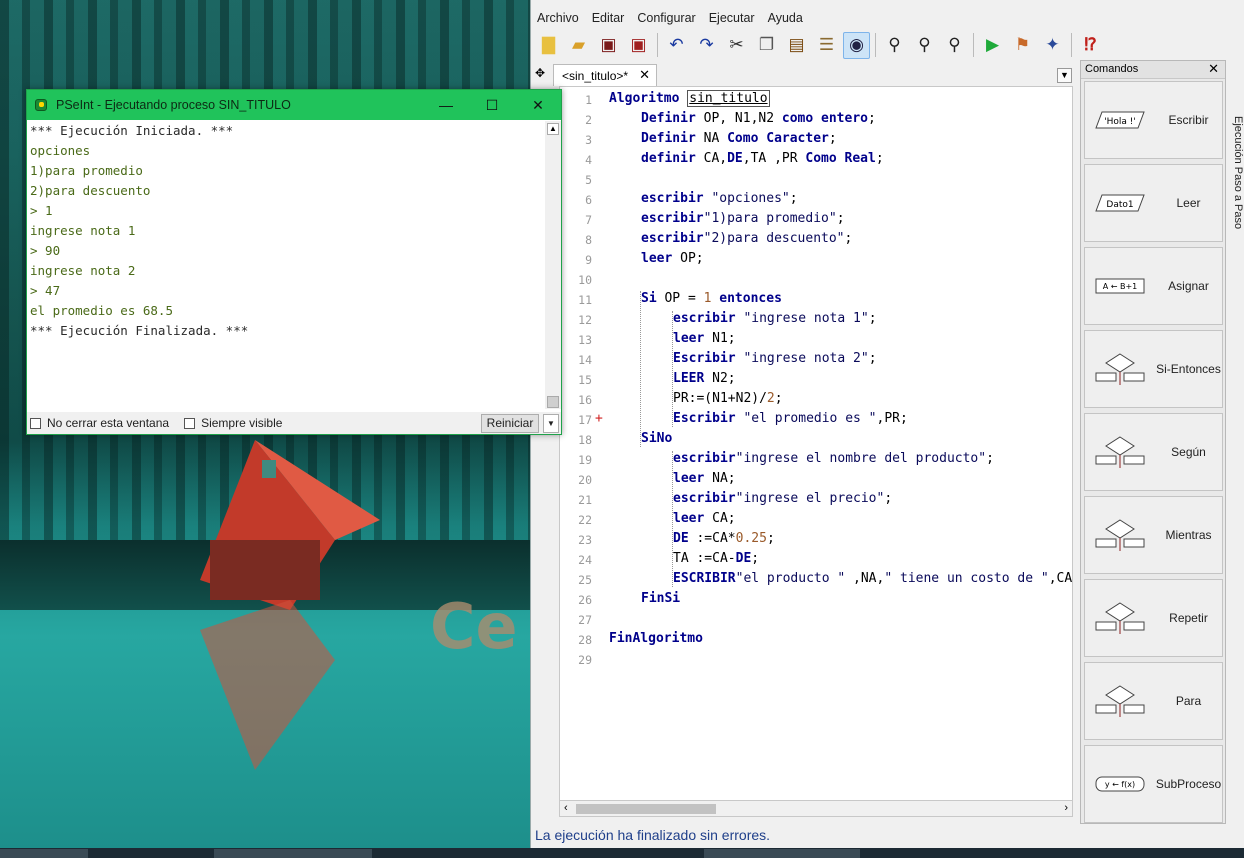  What do you see at coordinates (605, 75) in the screenshot?
I see `tab-sin-titulo: <sin_titulo>* ✕` at bounding box center [605, 75].